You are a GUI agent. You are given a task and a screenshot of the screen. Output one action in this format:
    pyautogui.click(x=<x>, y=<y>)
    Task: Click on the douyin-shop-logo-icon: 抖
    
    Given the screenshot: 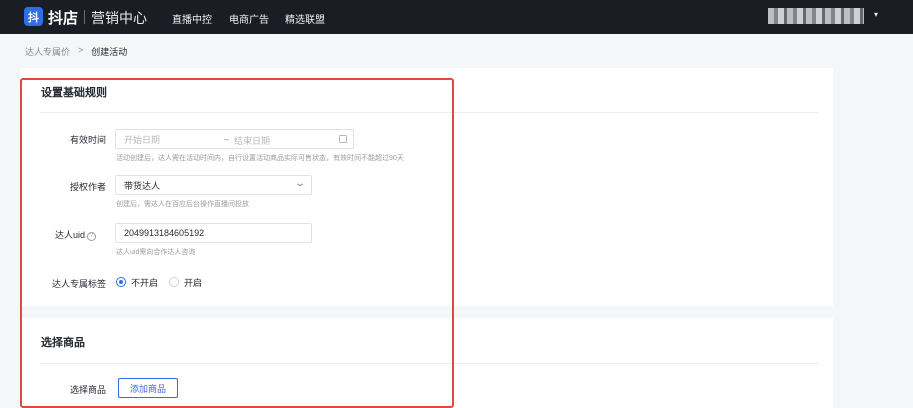 What is the action you would take?
    pyautogui.click(x=33, y=16)
    